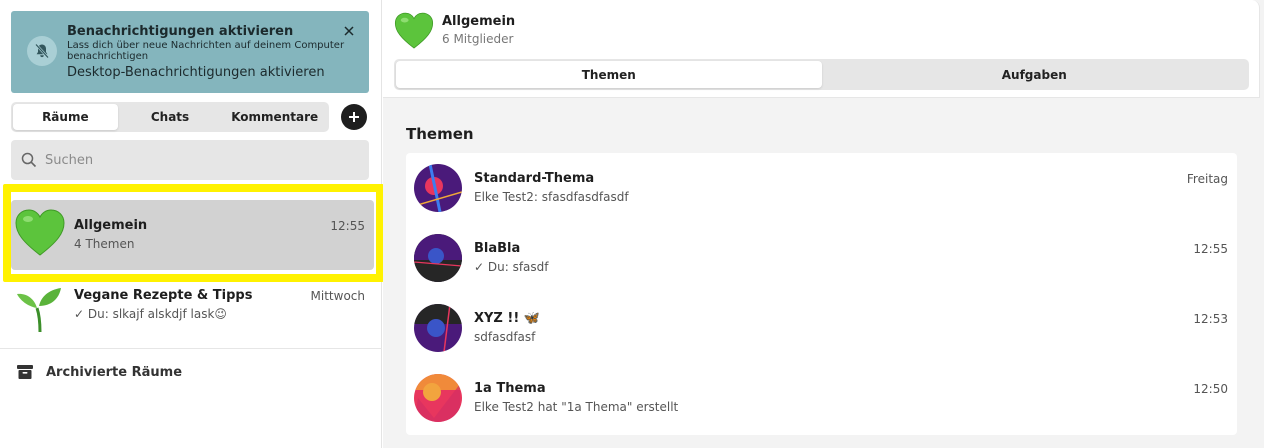 The width and height of the screenshot is (1264, 448). What do you see at coordinates (440, 134) in the screenshot?
I see `section-title: Themen` at bounding box center [440, 134].